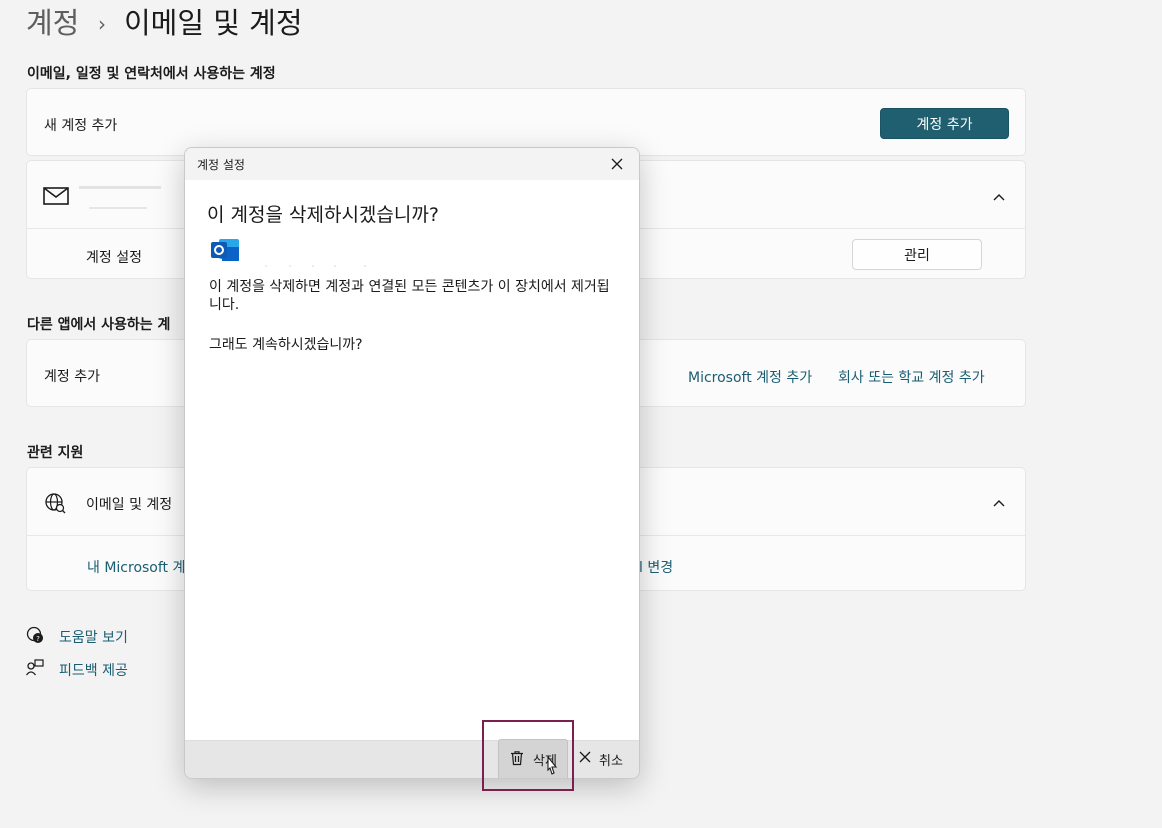 This screenshot has width=1162, height=828. I want to click on add-microsoft-account-link: Microsoft 계정 추가, so click(750, 377).